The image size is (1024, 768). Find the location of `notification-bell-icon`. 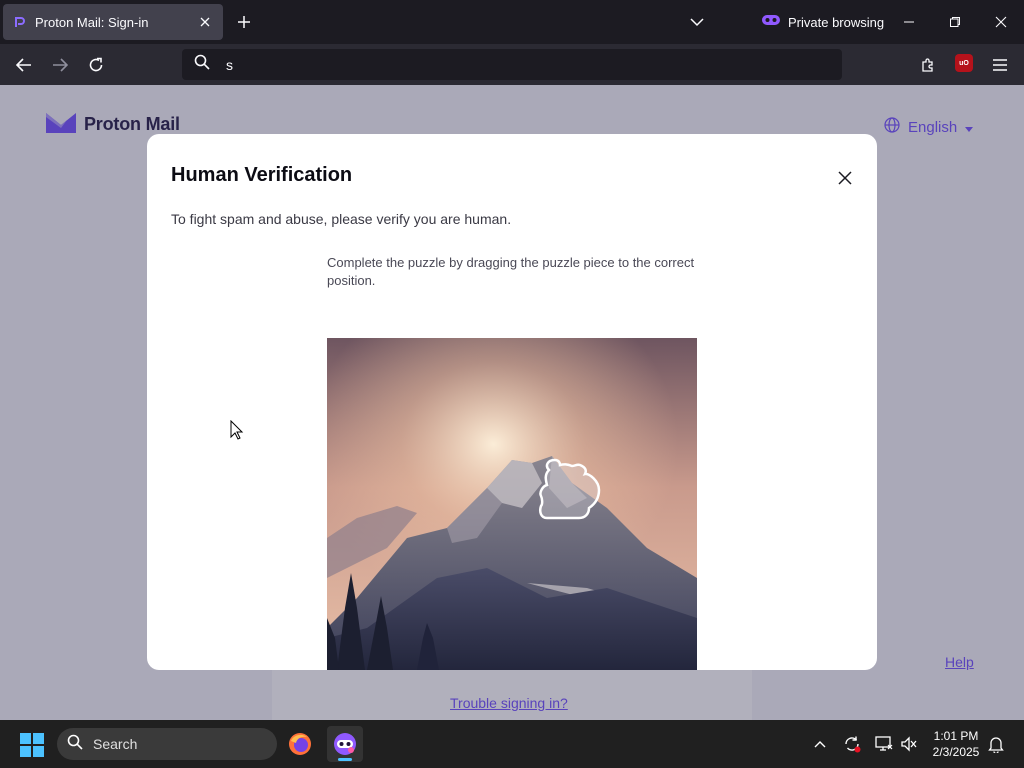

notification-bell-icon is located at coordinates (996, 744).